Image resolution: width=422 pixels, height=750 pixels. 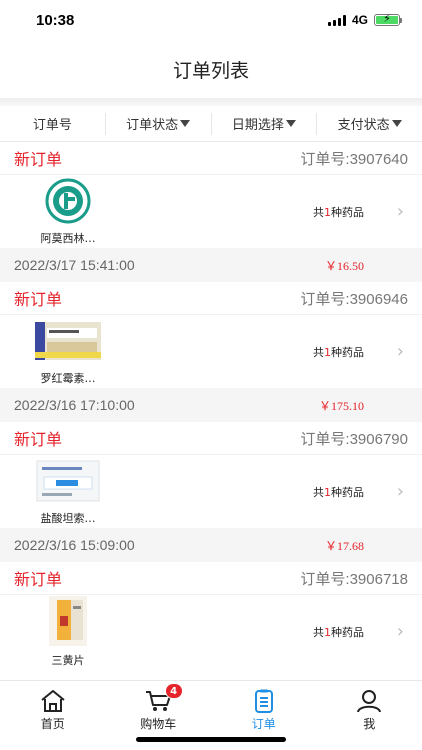 I want to click on order-header: 新订单 订单号:3906790, so click(x=211, y=438).